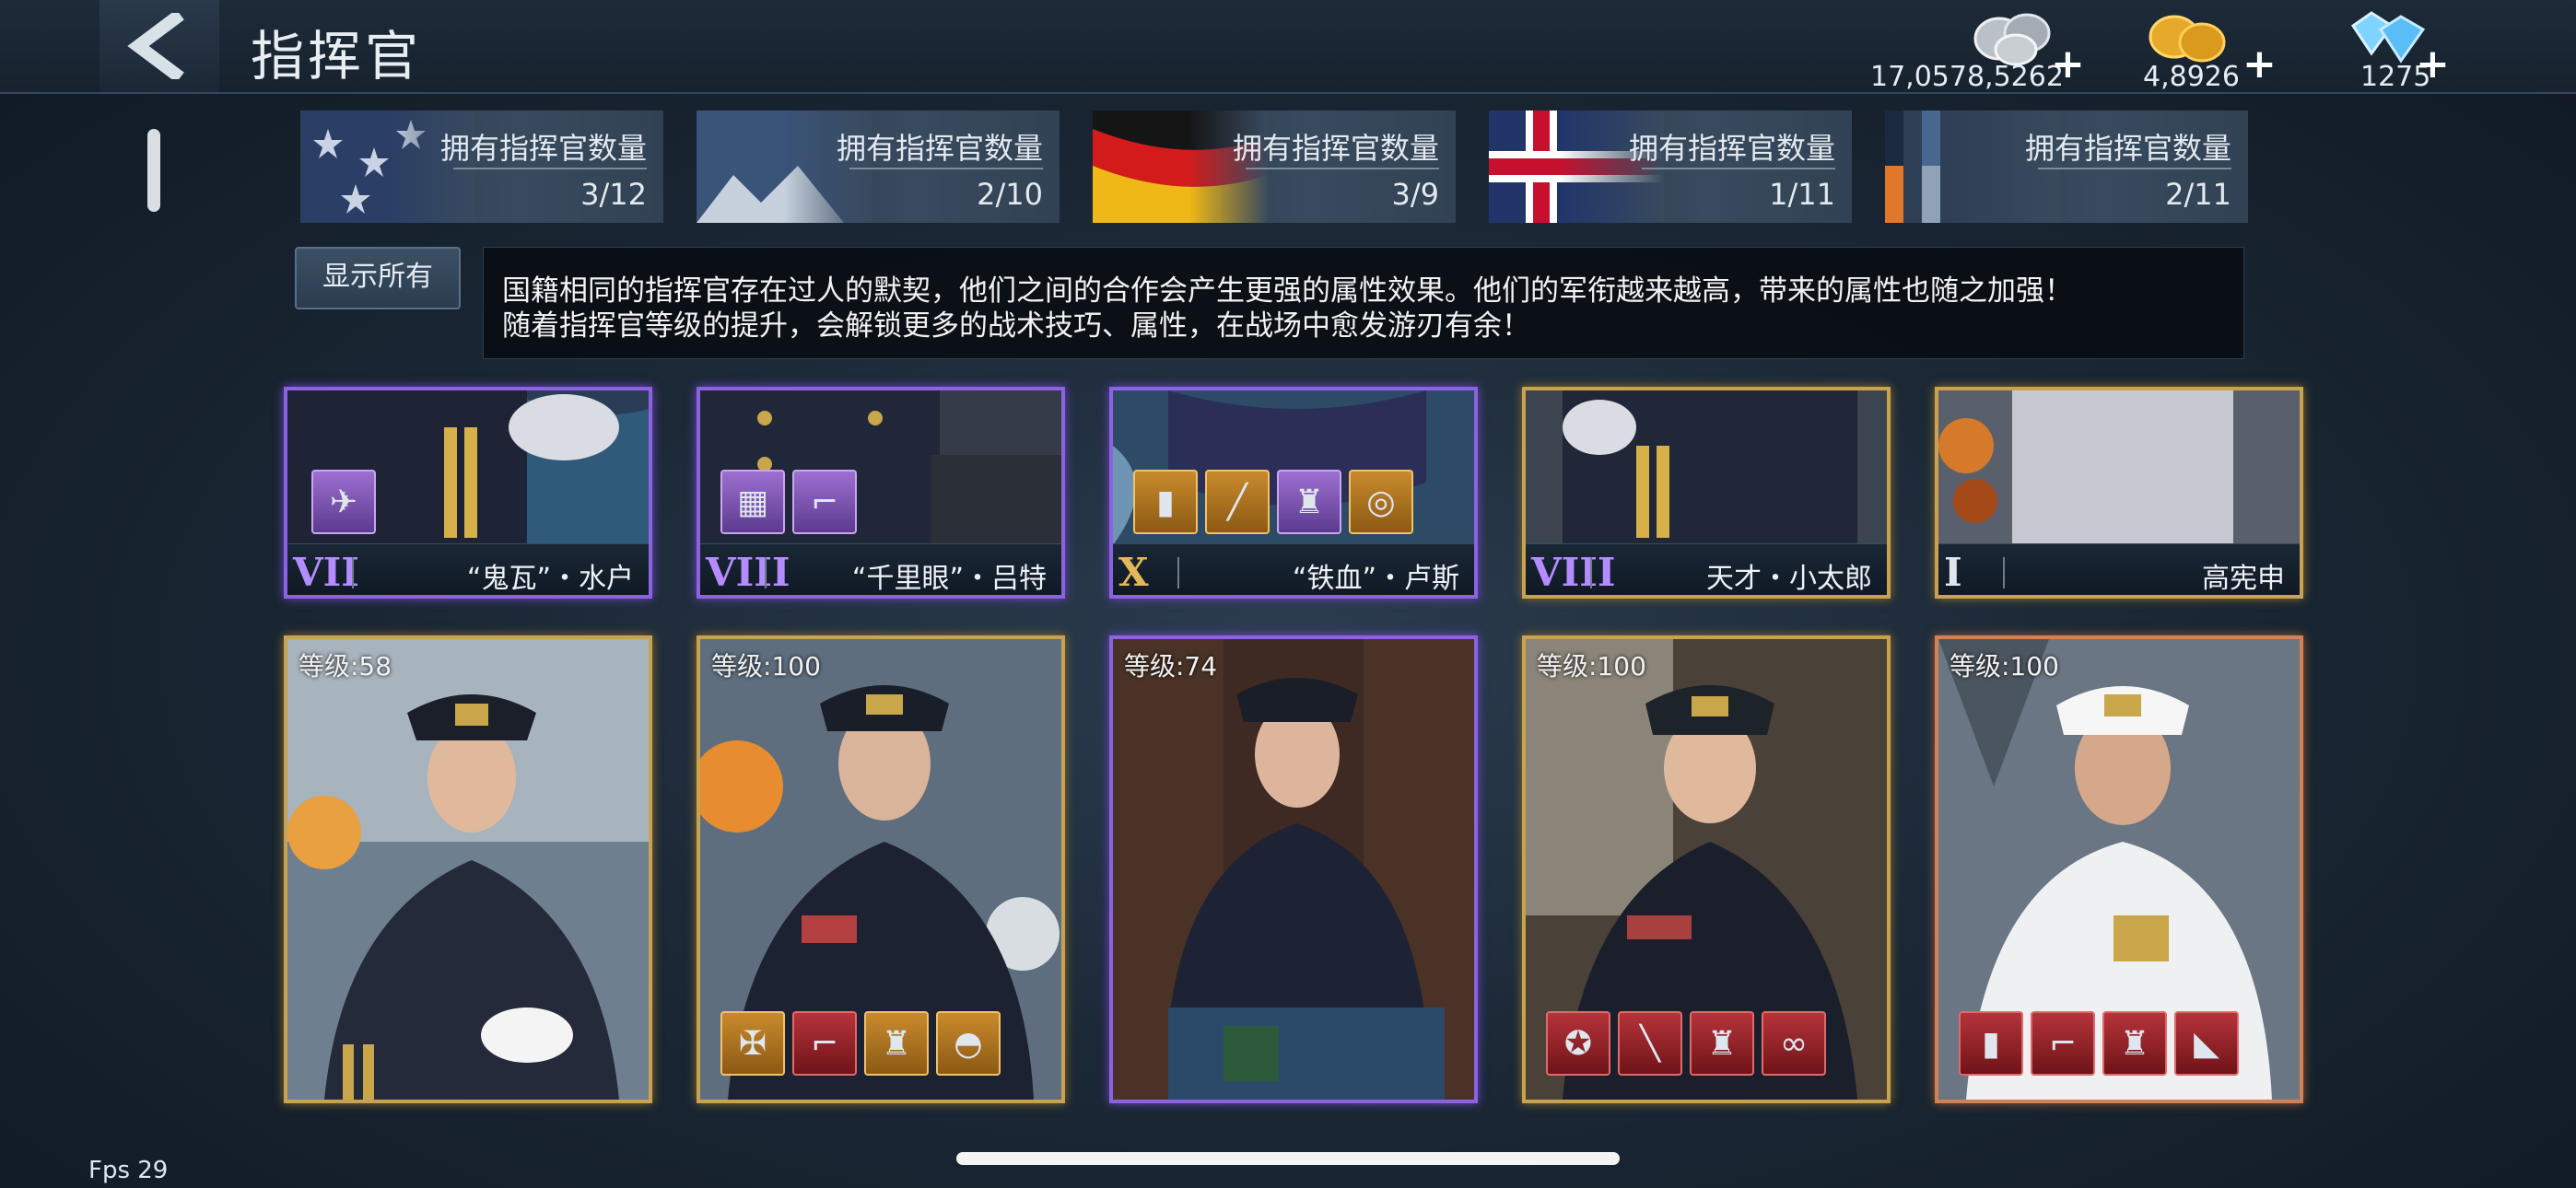  I want to click on commander-name: 天才・小太郎, so click(1789, 579).